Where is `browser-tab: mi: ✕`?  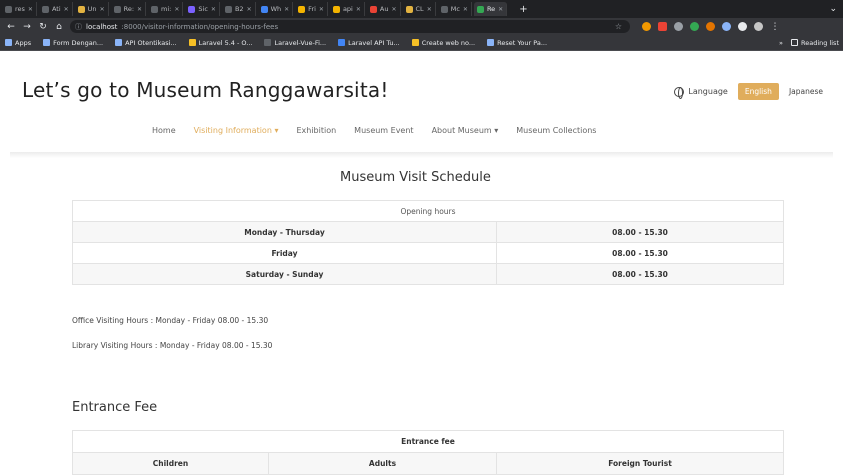 browser-tab: mi: ✕ is located at coordinates (166, 9).